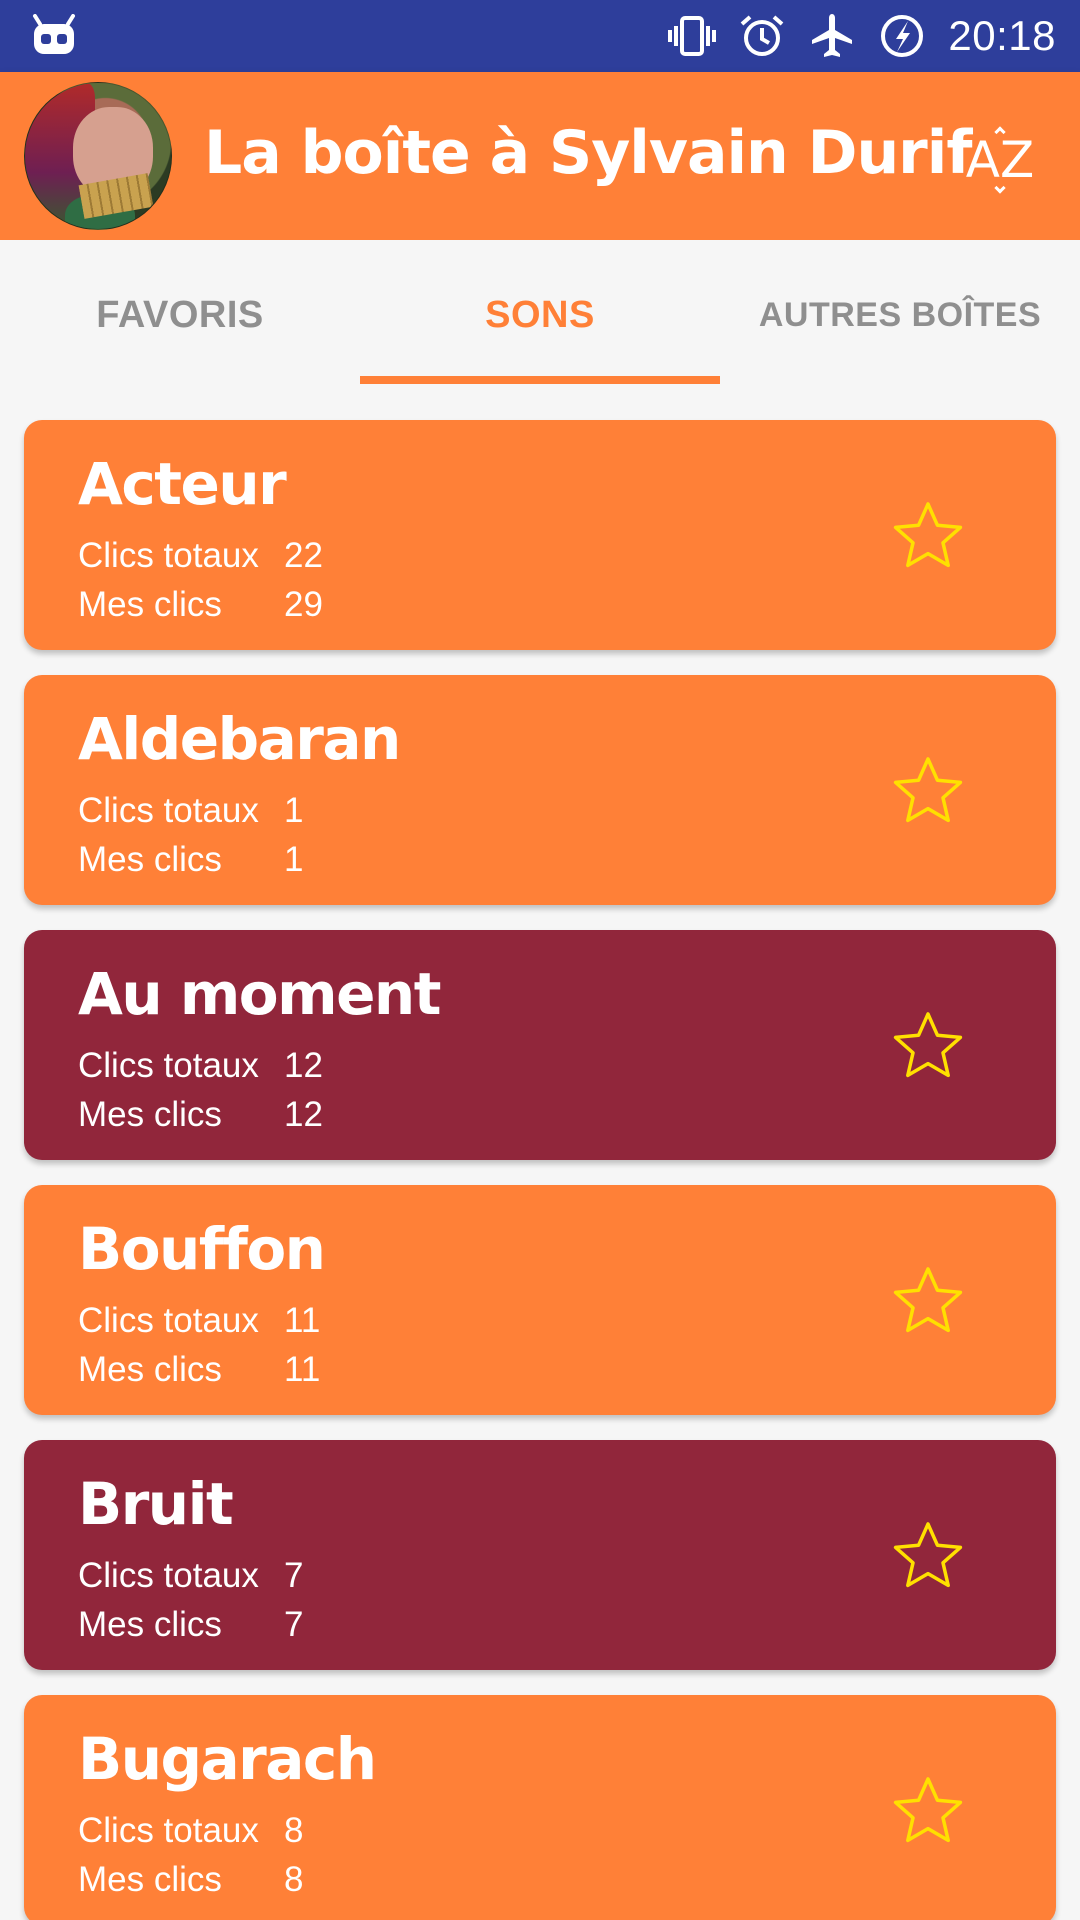 This screenshot has height=1920, width=1080. Describe the element at coordinates (54, 34) in the screenshot. I see `android-debug-icon` at that location.